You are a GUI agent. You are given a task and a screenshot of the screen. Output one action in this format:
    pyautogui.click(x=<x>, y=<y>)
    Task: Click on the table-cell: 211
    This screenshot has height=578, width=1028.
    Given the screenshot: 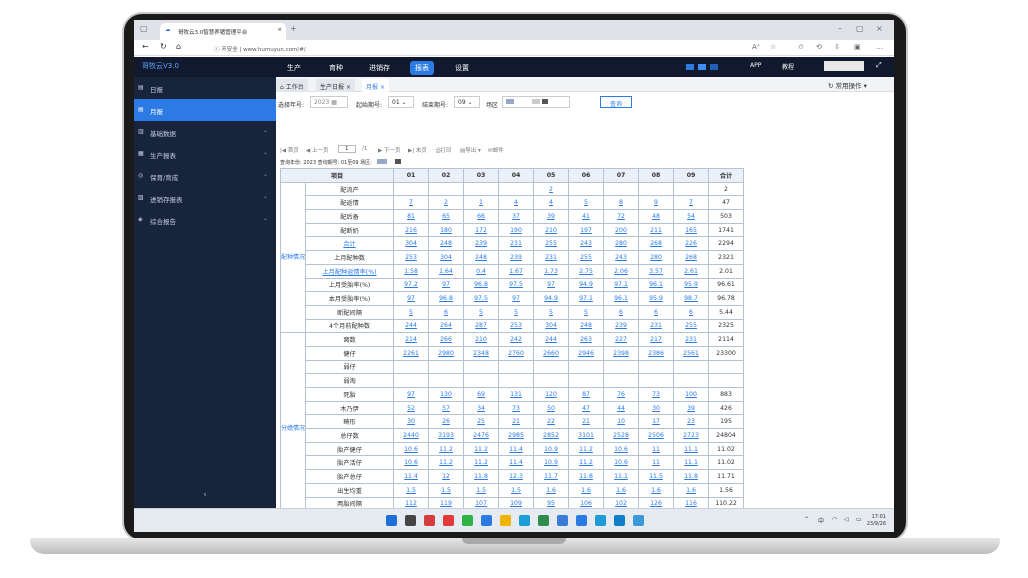 What is the action you would take?
    pyautogui.click(x=656, y=230)
    